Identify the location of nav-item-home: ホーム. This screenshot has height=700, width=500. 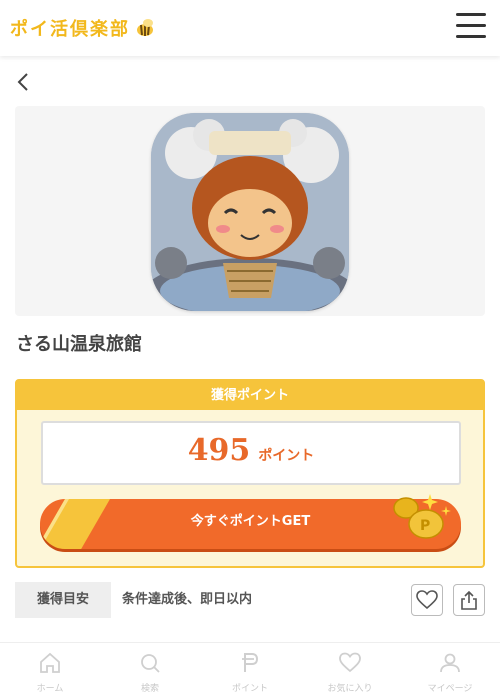
(50, 671).